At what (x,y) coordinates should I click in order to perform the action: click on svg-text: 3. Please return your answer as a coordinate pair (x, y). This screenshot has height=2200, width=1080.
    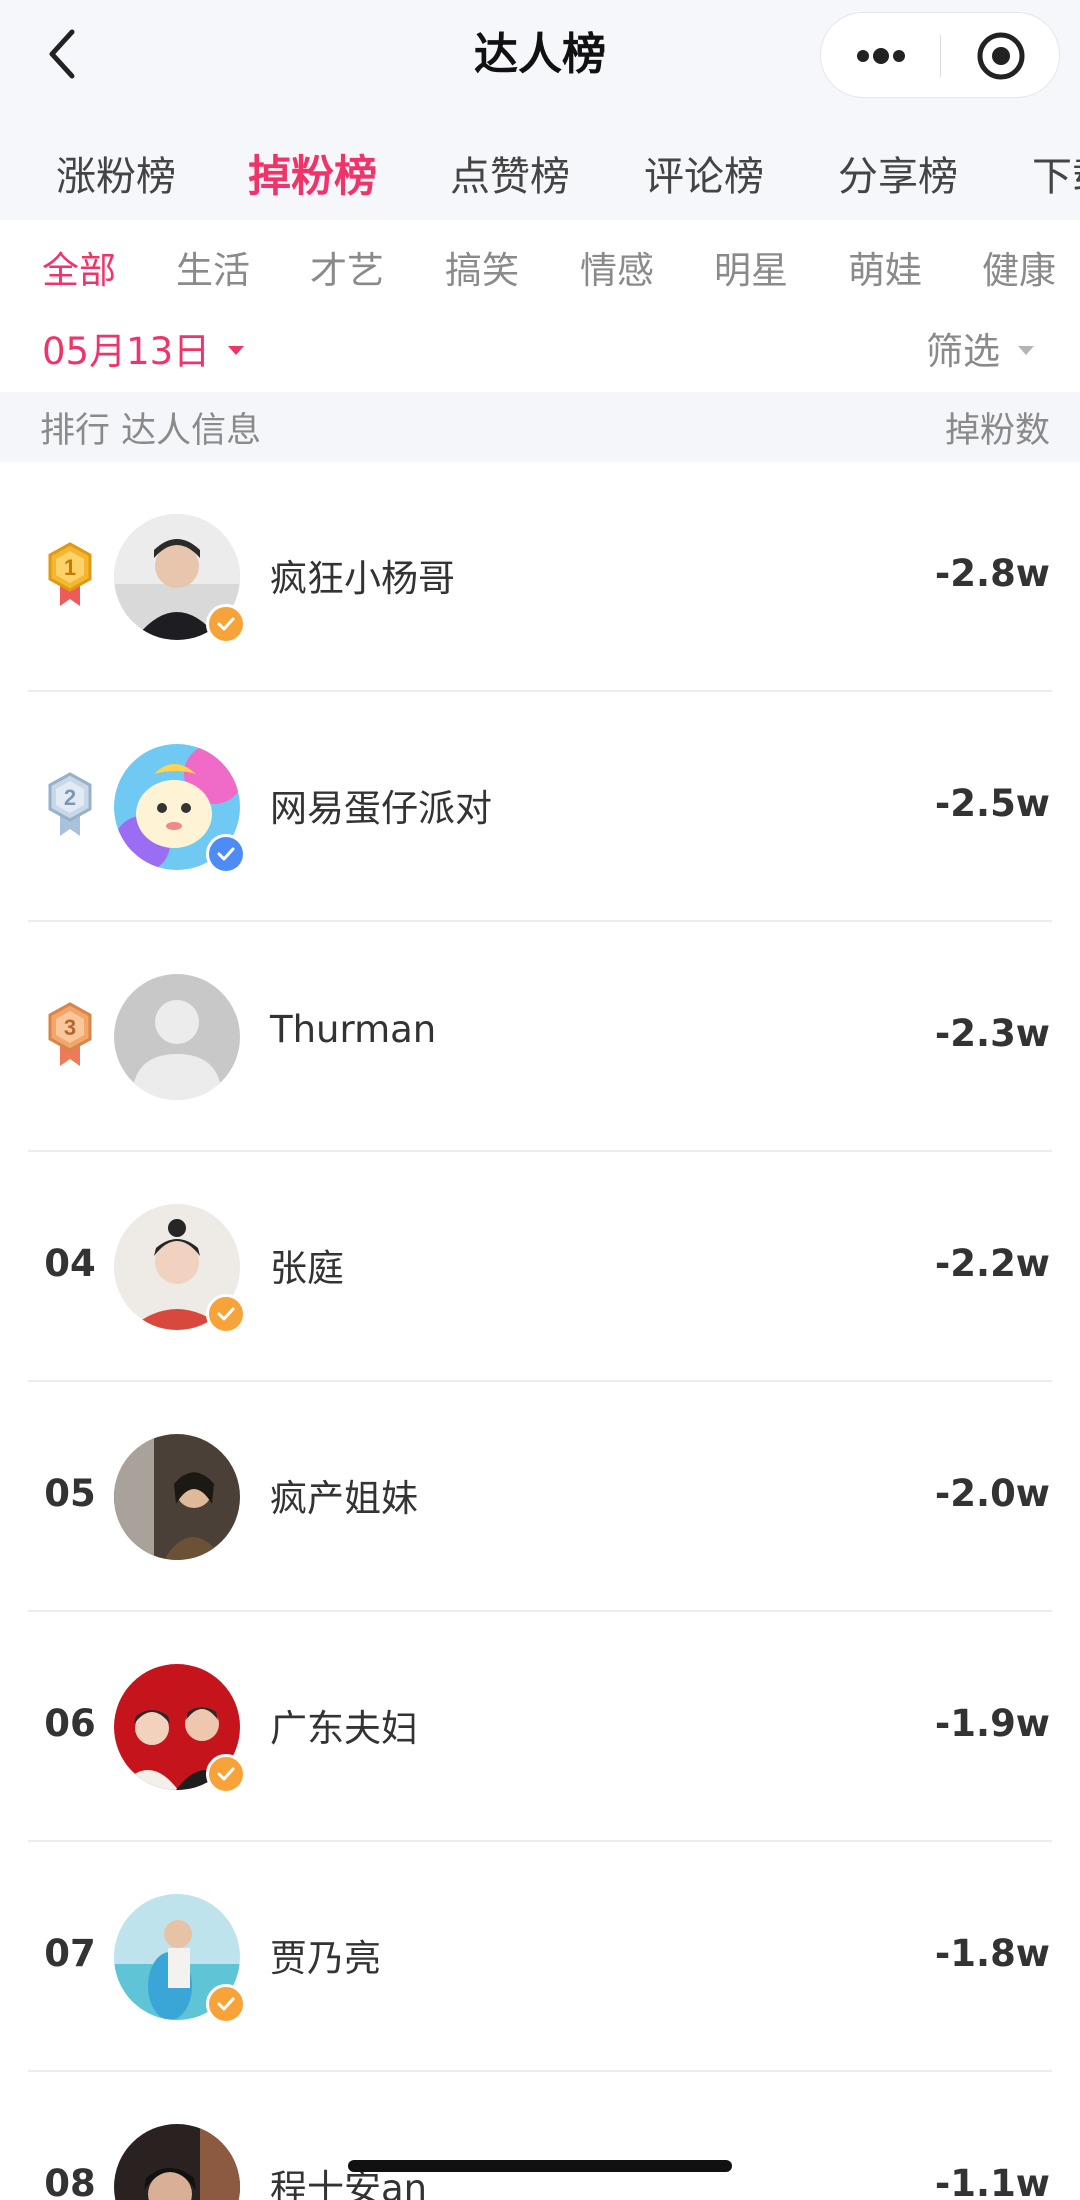
    Looking at the image, I should click on (70, 1027).